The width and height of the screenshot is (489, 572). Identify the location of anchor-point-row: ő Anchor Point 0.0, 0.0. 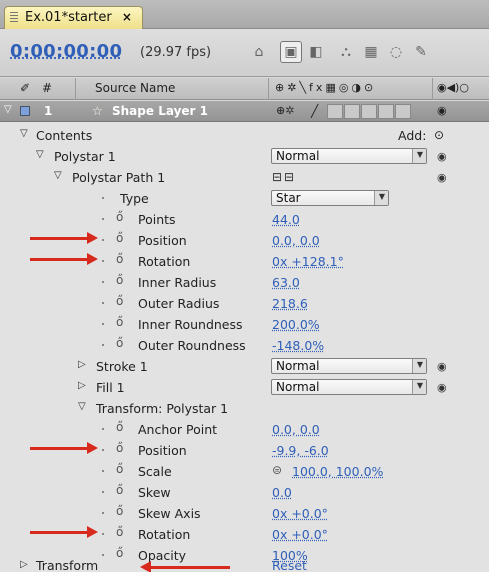
(244, 429).